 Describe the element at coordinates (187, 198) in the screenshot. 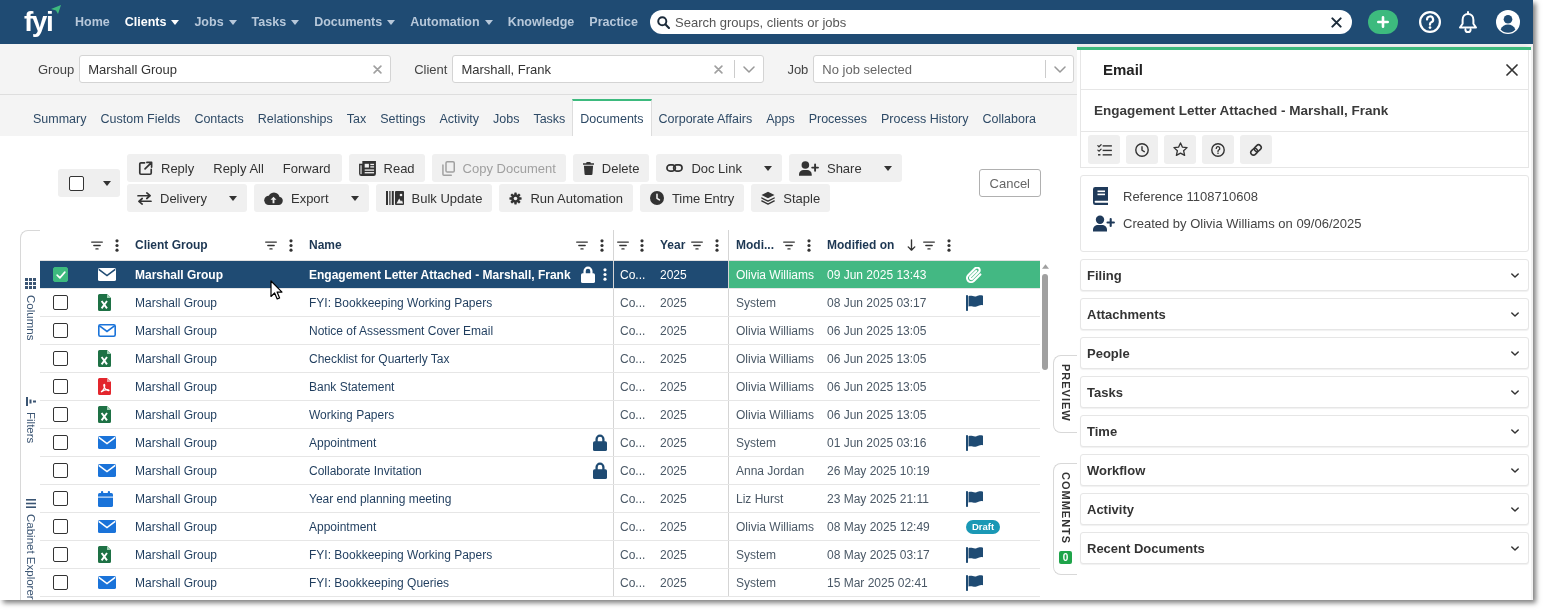

I see `toolbar-button: Delivery` at that location.